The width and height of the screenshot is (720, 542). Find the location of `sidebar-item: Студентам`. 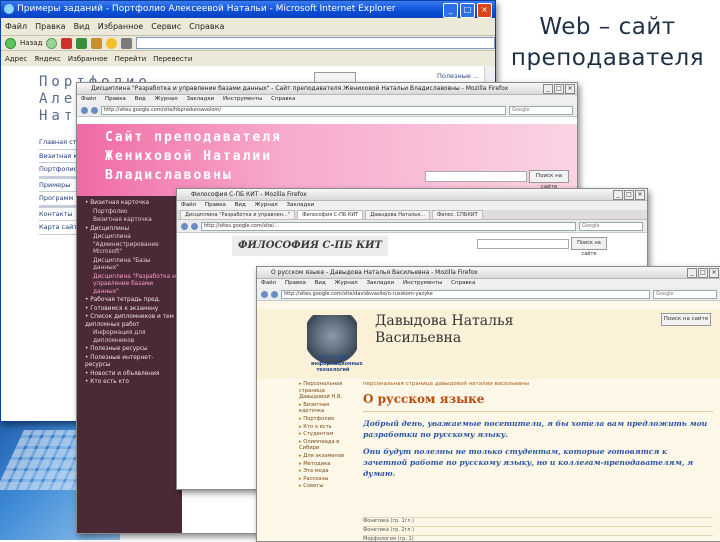

sidebar-item: Студентам is located at coordinates (327, 434).